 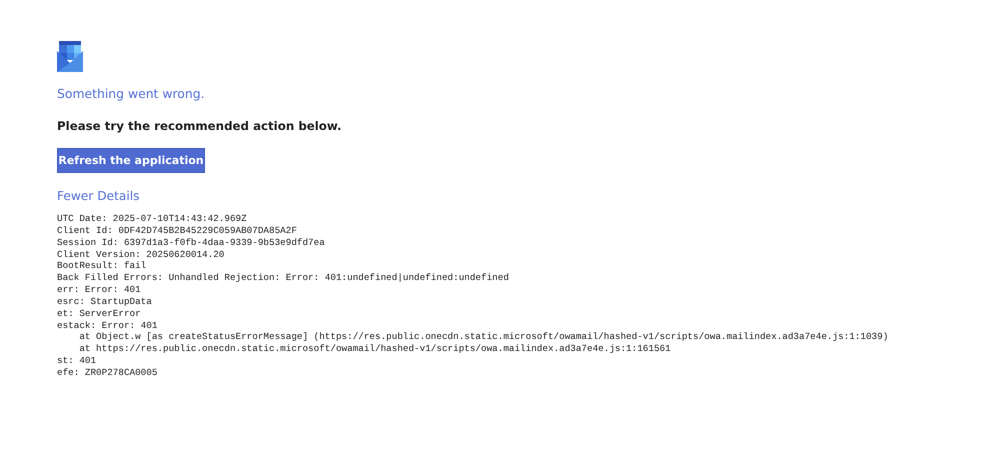 I want to click on details-line: Client Id: 0DF42D745B2B45229C059AB07DA85A2F, so click(x=177, y=230).